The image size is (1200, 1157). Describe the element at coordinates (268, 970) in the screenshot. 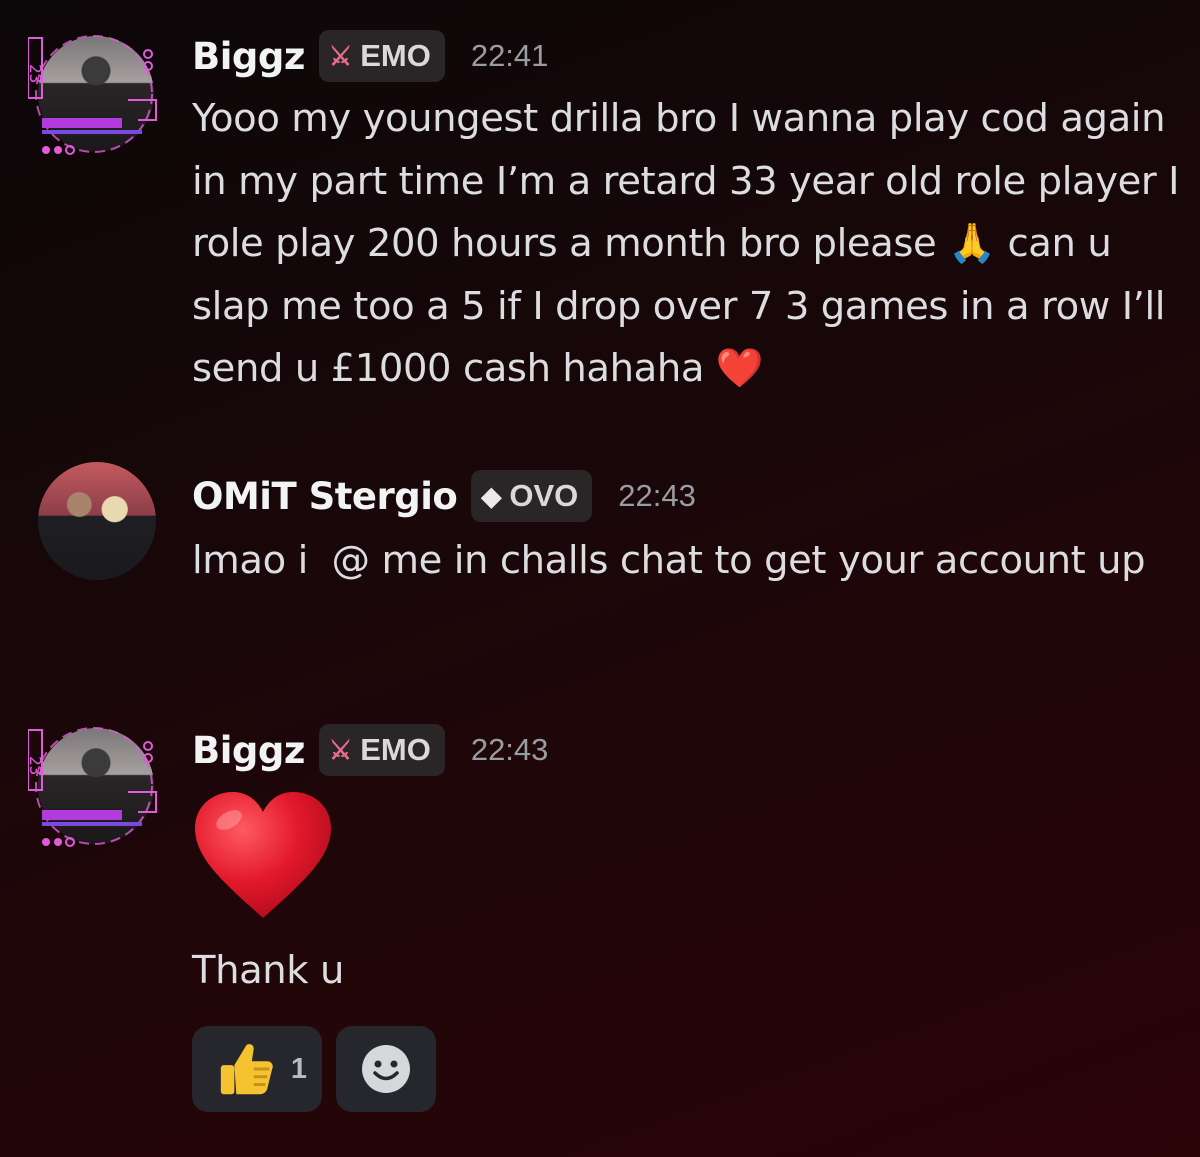

I see `message-text: Thank u` at that location.